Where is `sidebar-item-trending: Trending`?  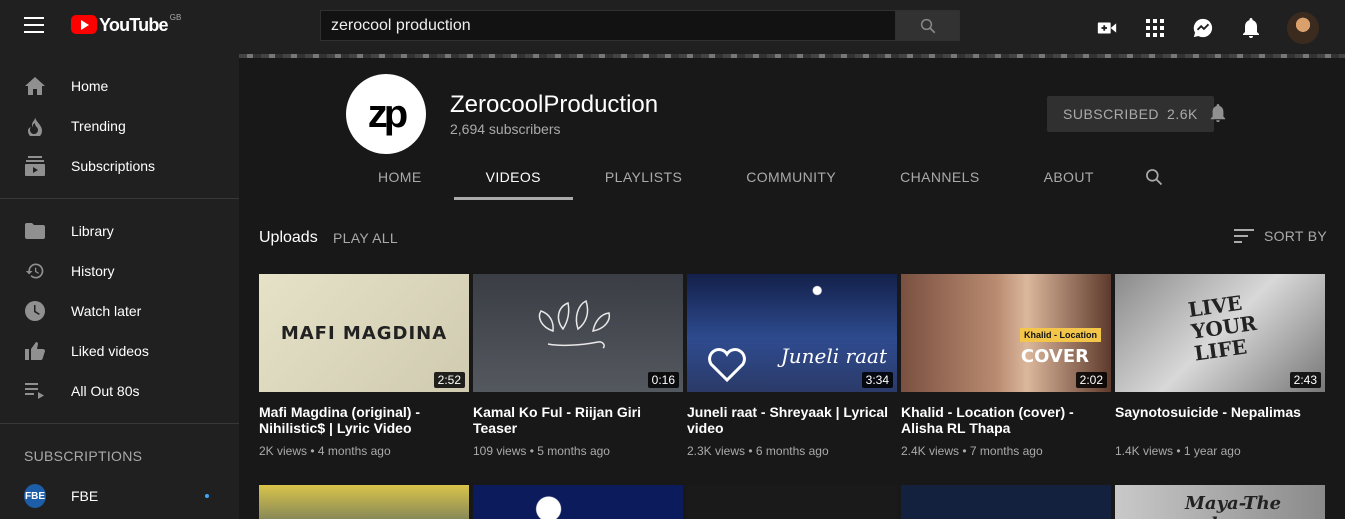
sidebar-item-trending: Trending is located at coordinates (119, 126).